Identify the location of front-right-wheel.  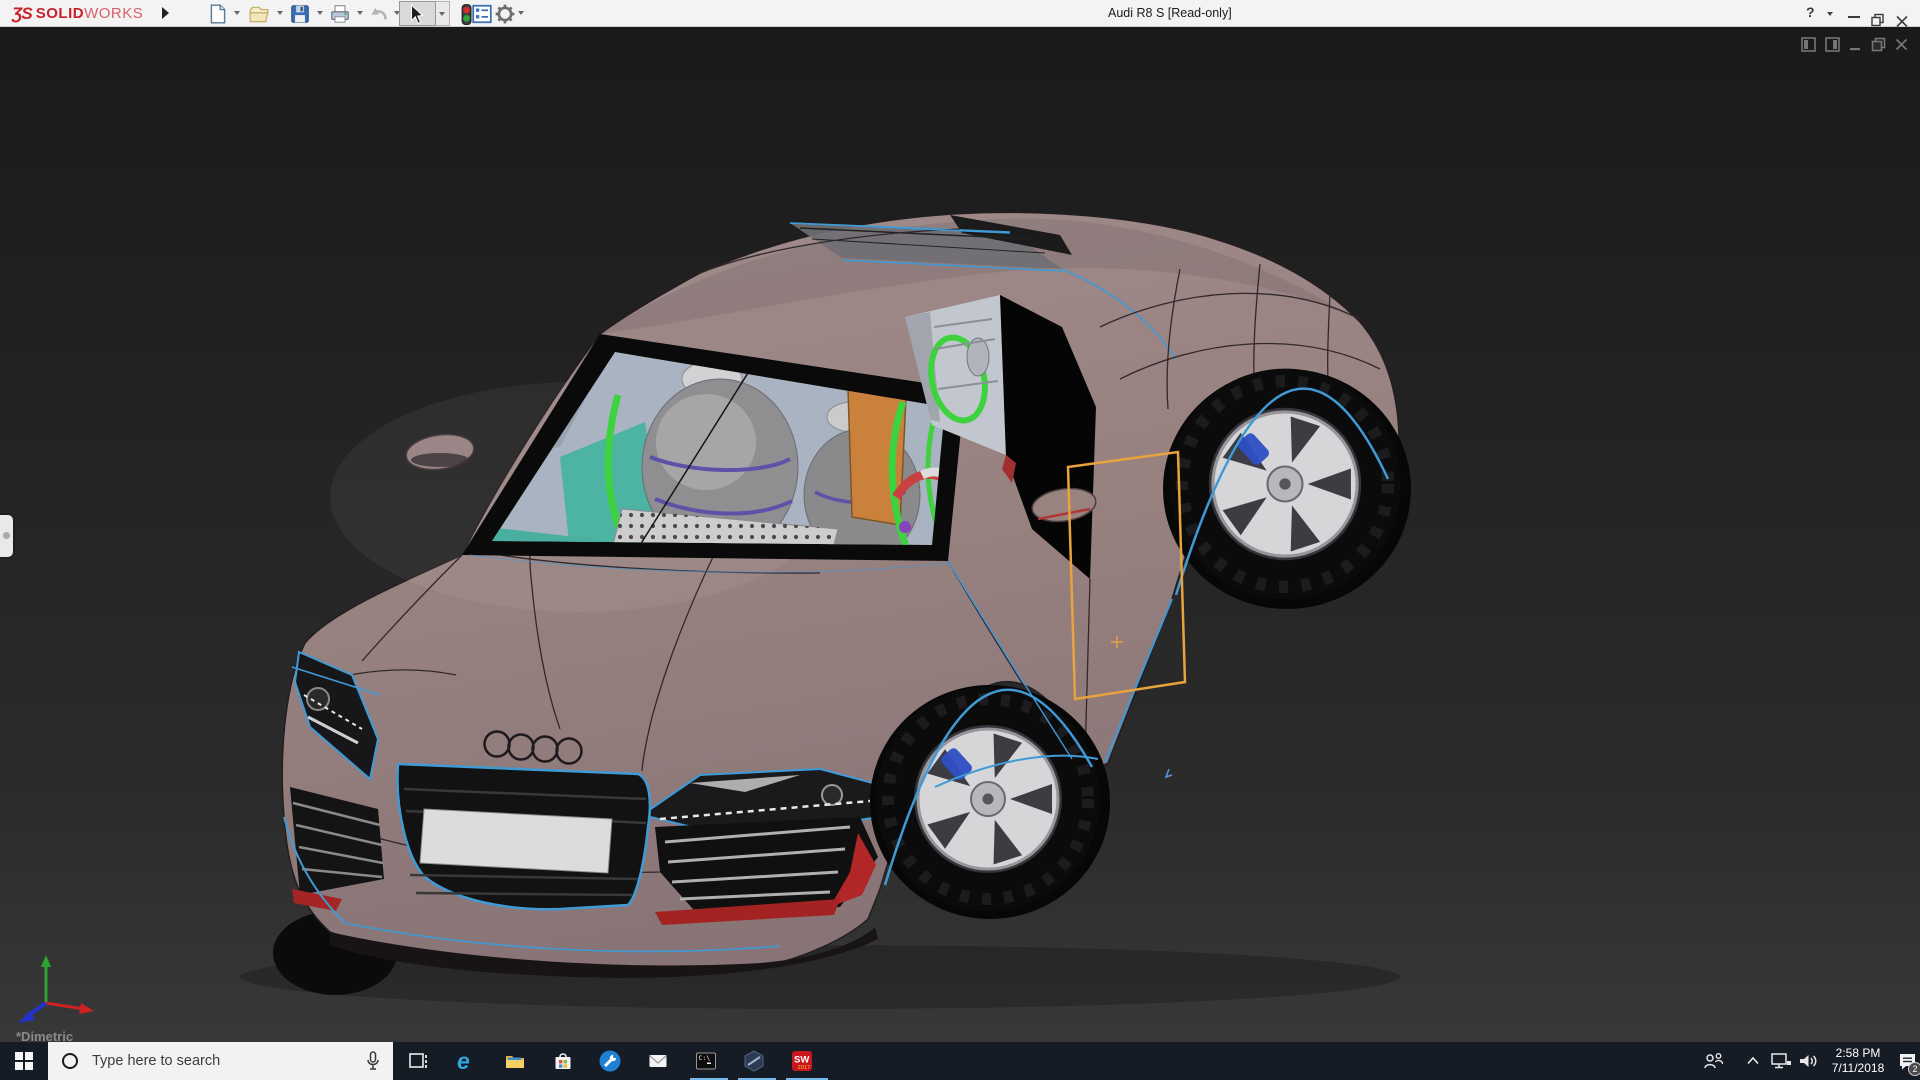
(990, 802).